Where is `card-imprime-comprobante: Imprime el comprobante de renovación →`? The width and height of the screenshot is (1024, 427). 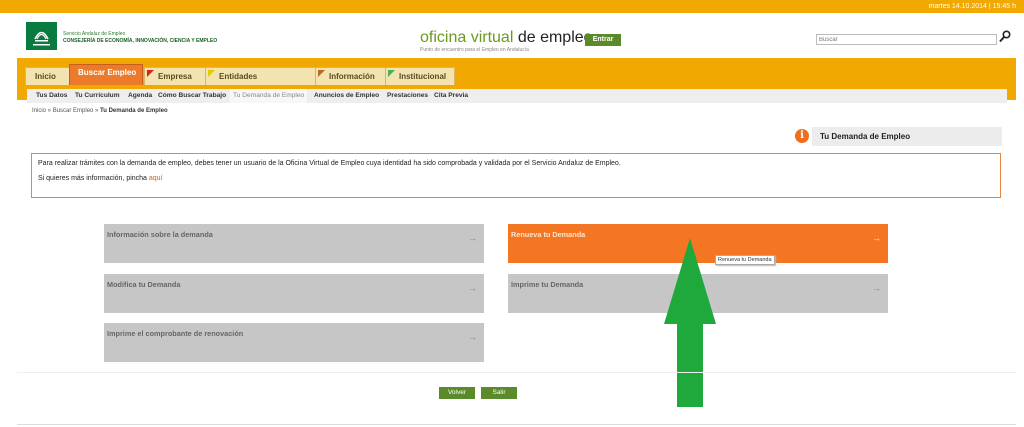
card-imprime-comprobante: Imprime el comprobante de renovación → is located at coordinates (294, 342).